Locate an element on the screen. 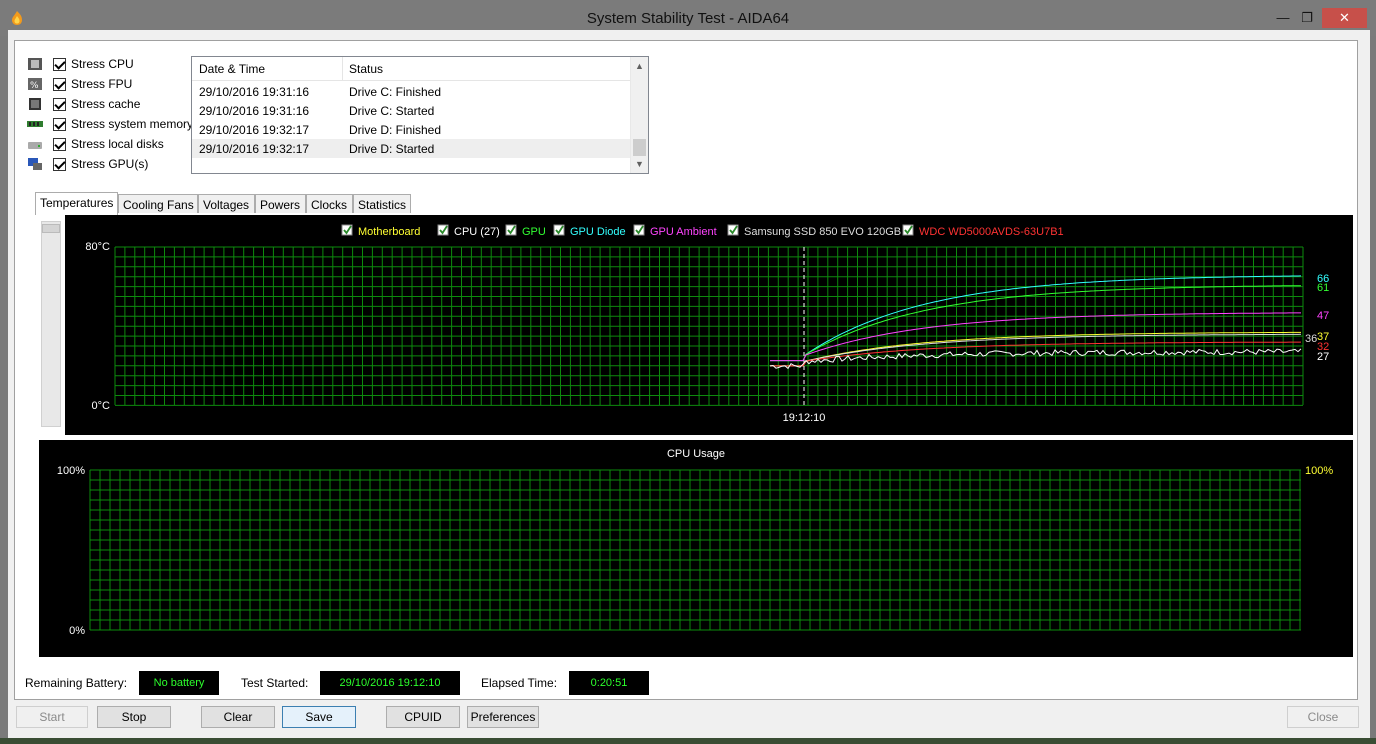 The width and height of the screenshot is (1376, 744). scroll-thumb is located at coordinates (639, 147).